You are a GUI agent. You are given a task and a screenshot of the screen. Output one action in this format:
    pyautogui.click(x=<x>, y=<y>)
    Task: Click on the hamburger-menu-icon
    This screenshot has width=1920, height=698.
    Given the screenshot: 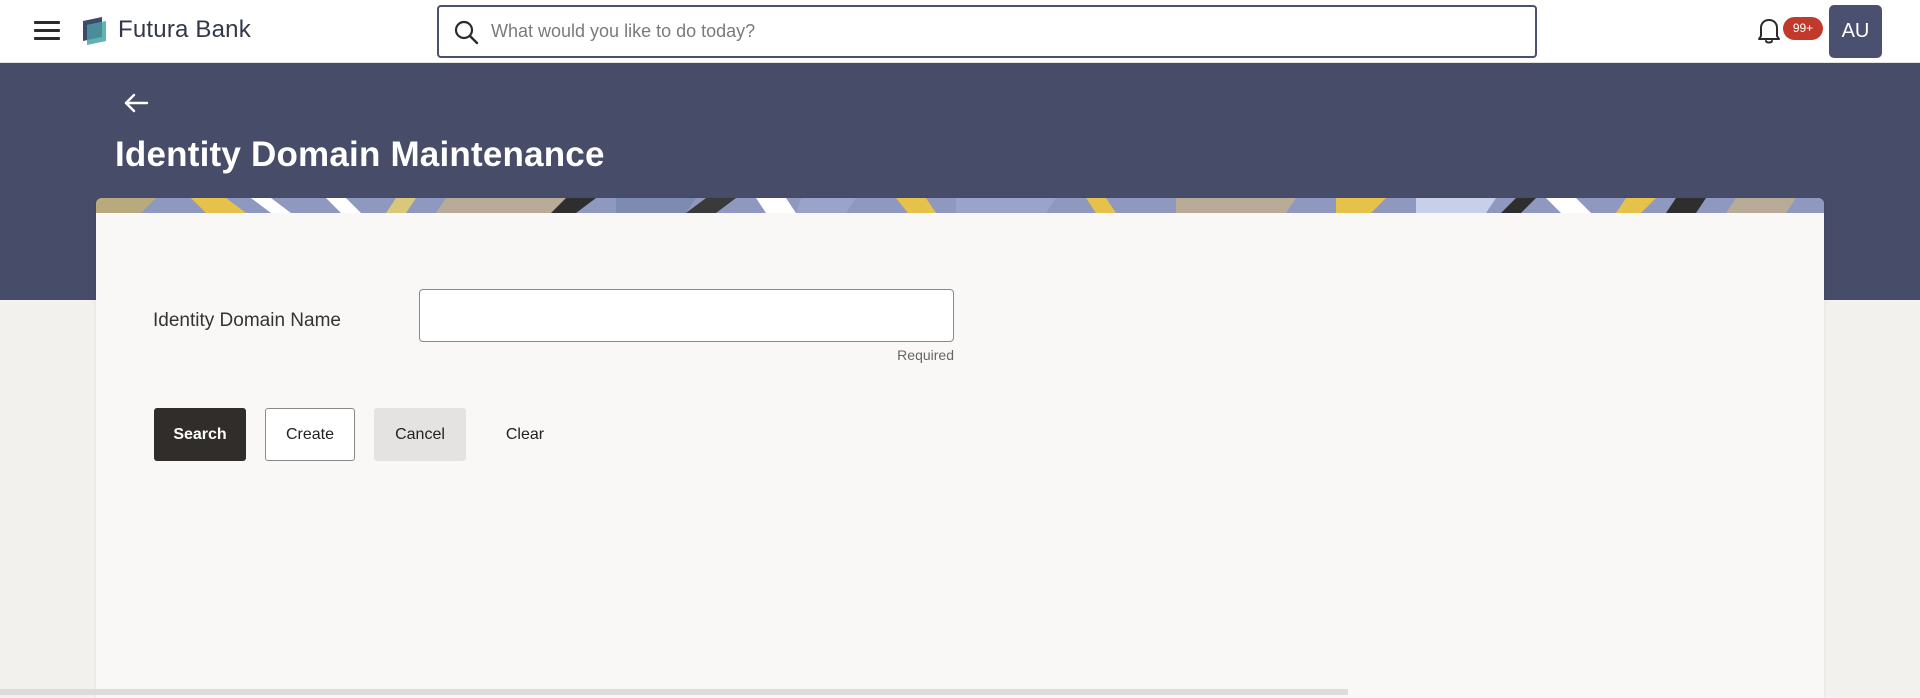 What is the action you would take?
    pyautogui.click(x=47, y=30)
    